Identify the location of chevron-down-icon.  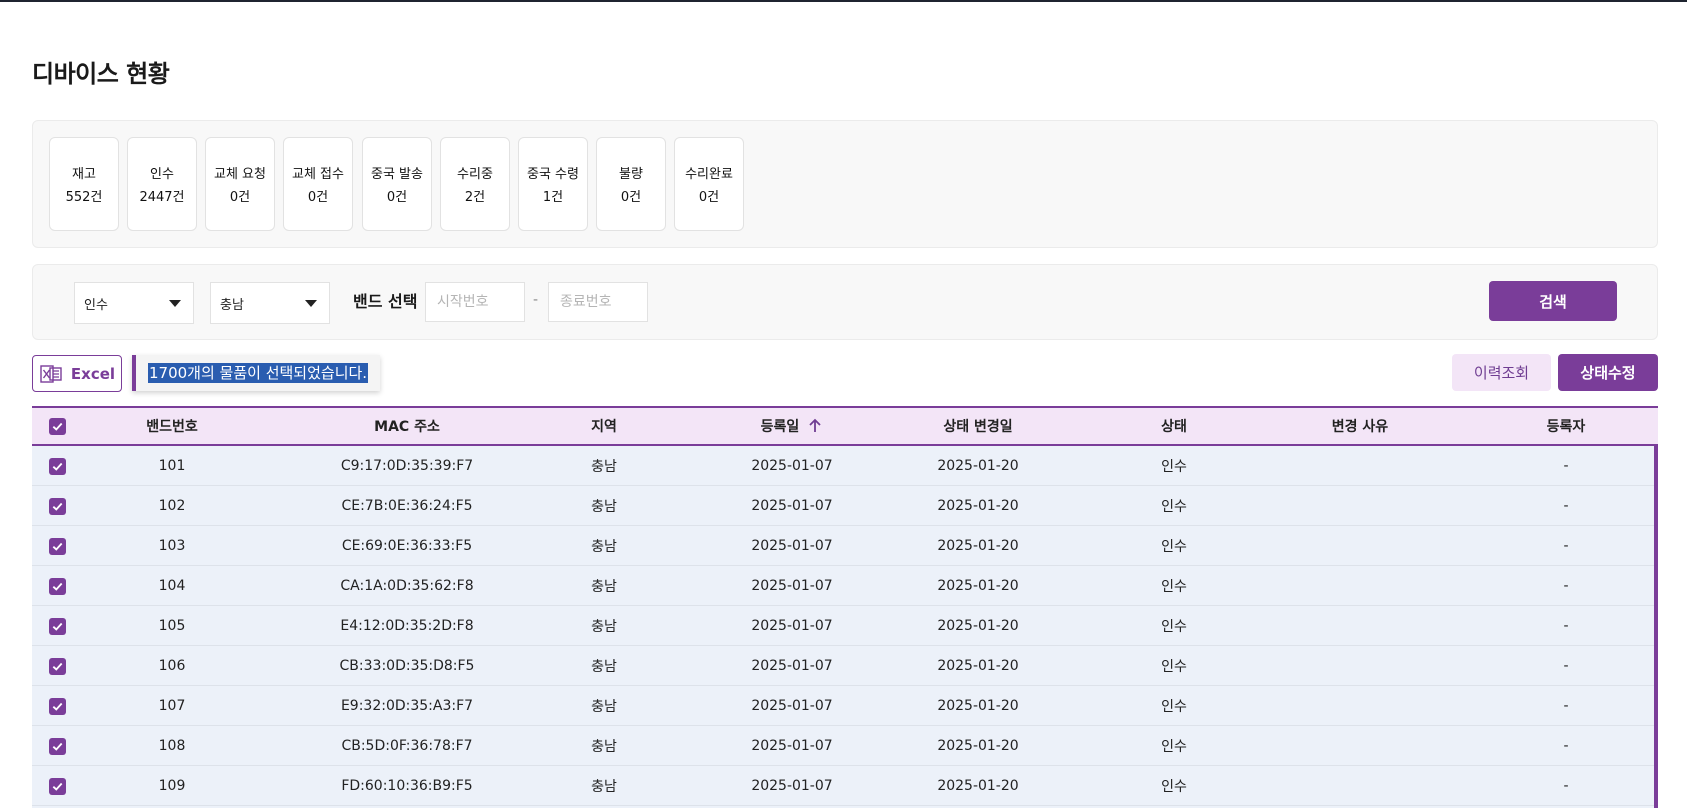
(175, 303).